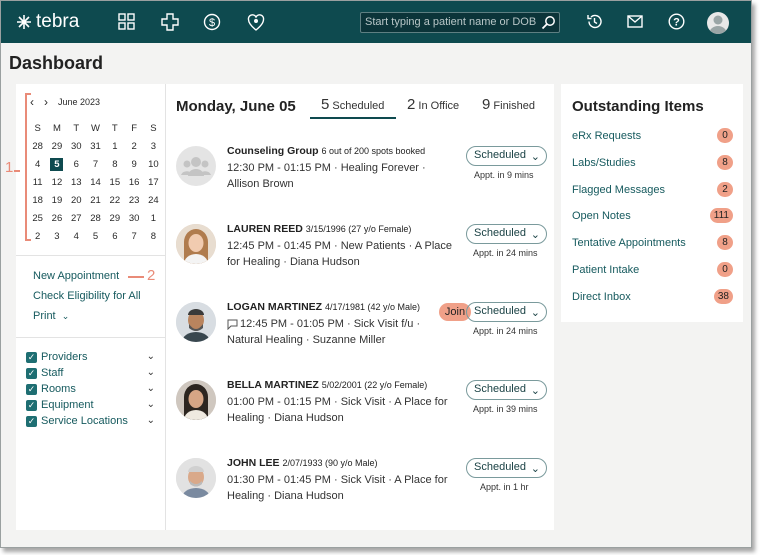  I want to click on calendar-day: 26, so click(56, 219).